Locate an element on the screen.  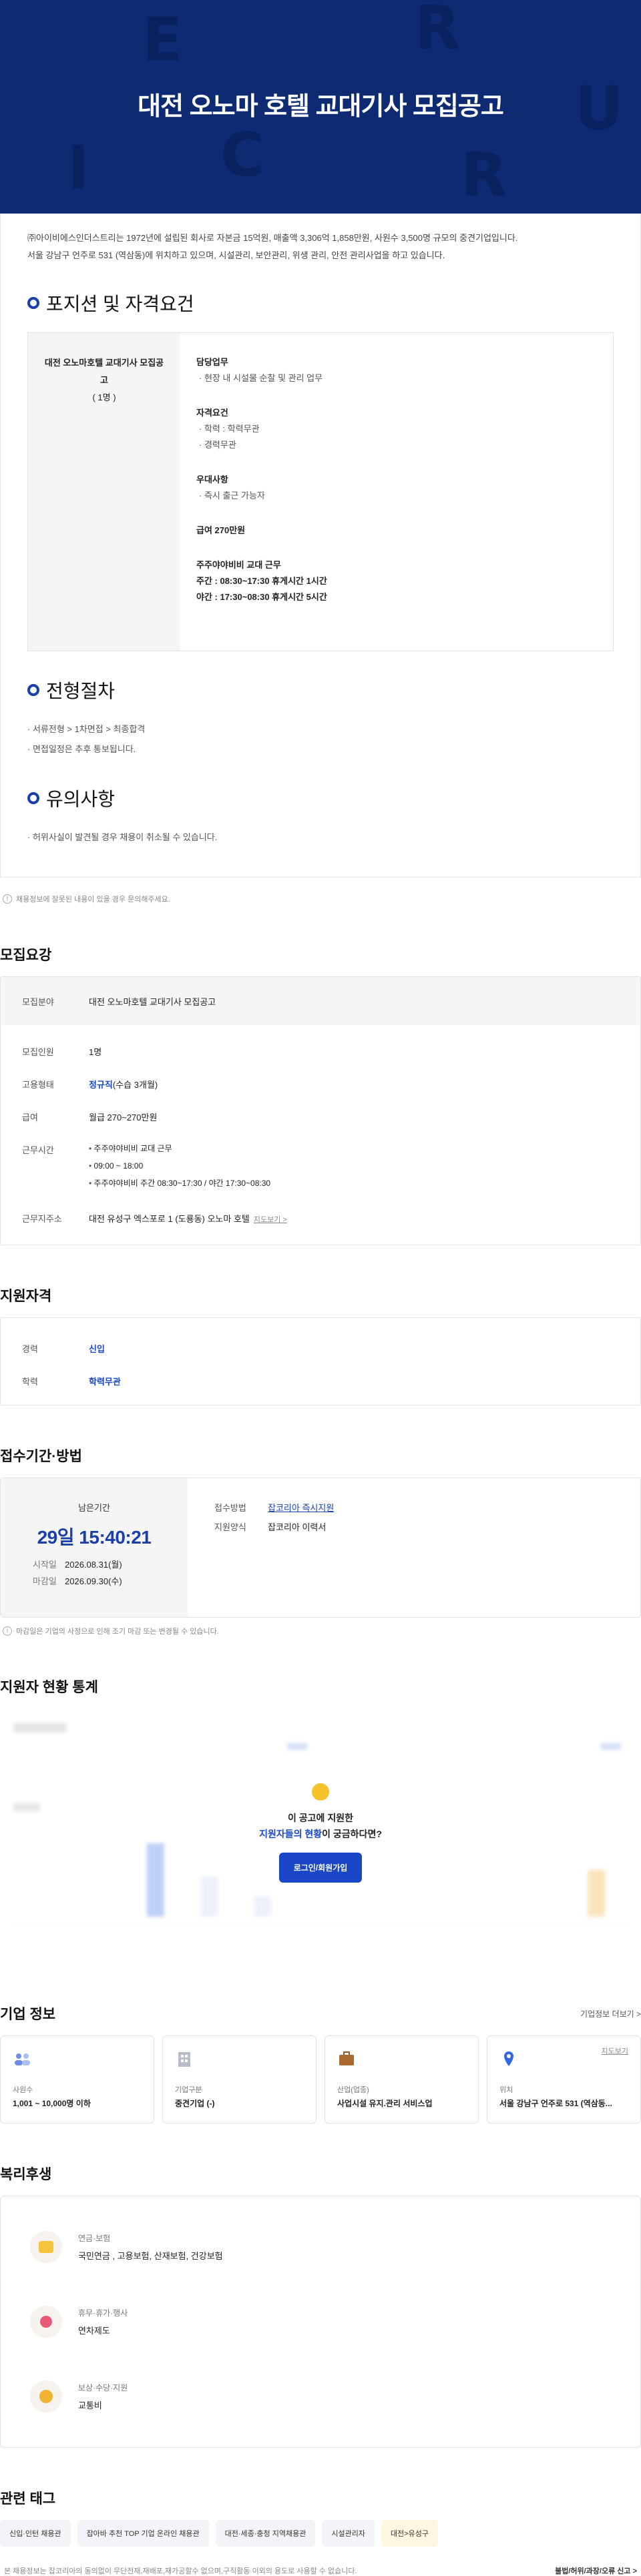
section-heading: 기업 정보 기업정보 더보기 > is located at coordinates (320, 2014).